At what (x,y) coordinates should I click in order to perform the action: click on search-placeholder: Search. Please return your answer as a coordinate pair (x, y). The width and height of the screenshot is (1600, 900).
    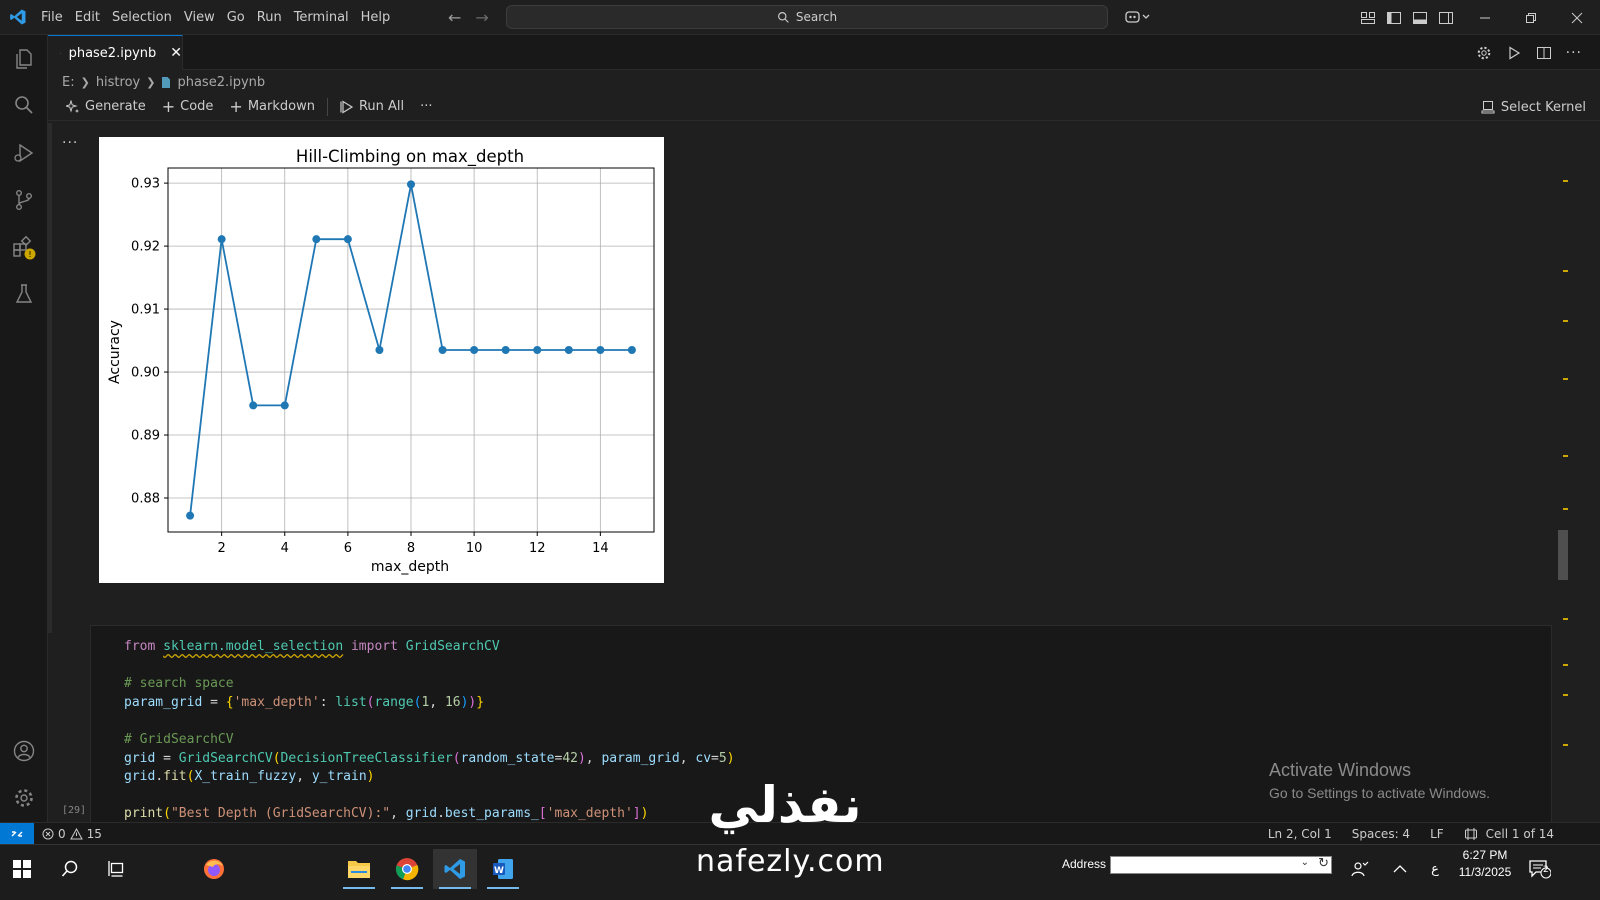
    Looking at the image, I should click on (816, 17).